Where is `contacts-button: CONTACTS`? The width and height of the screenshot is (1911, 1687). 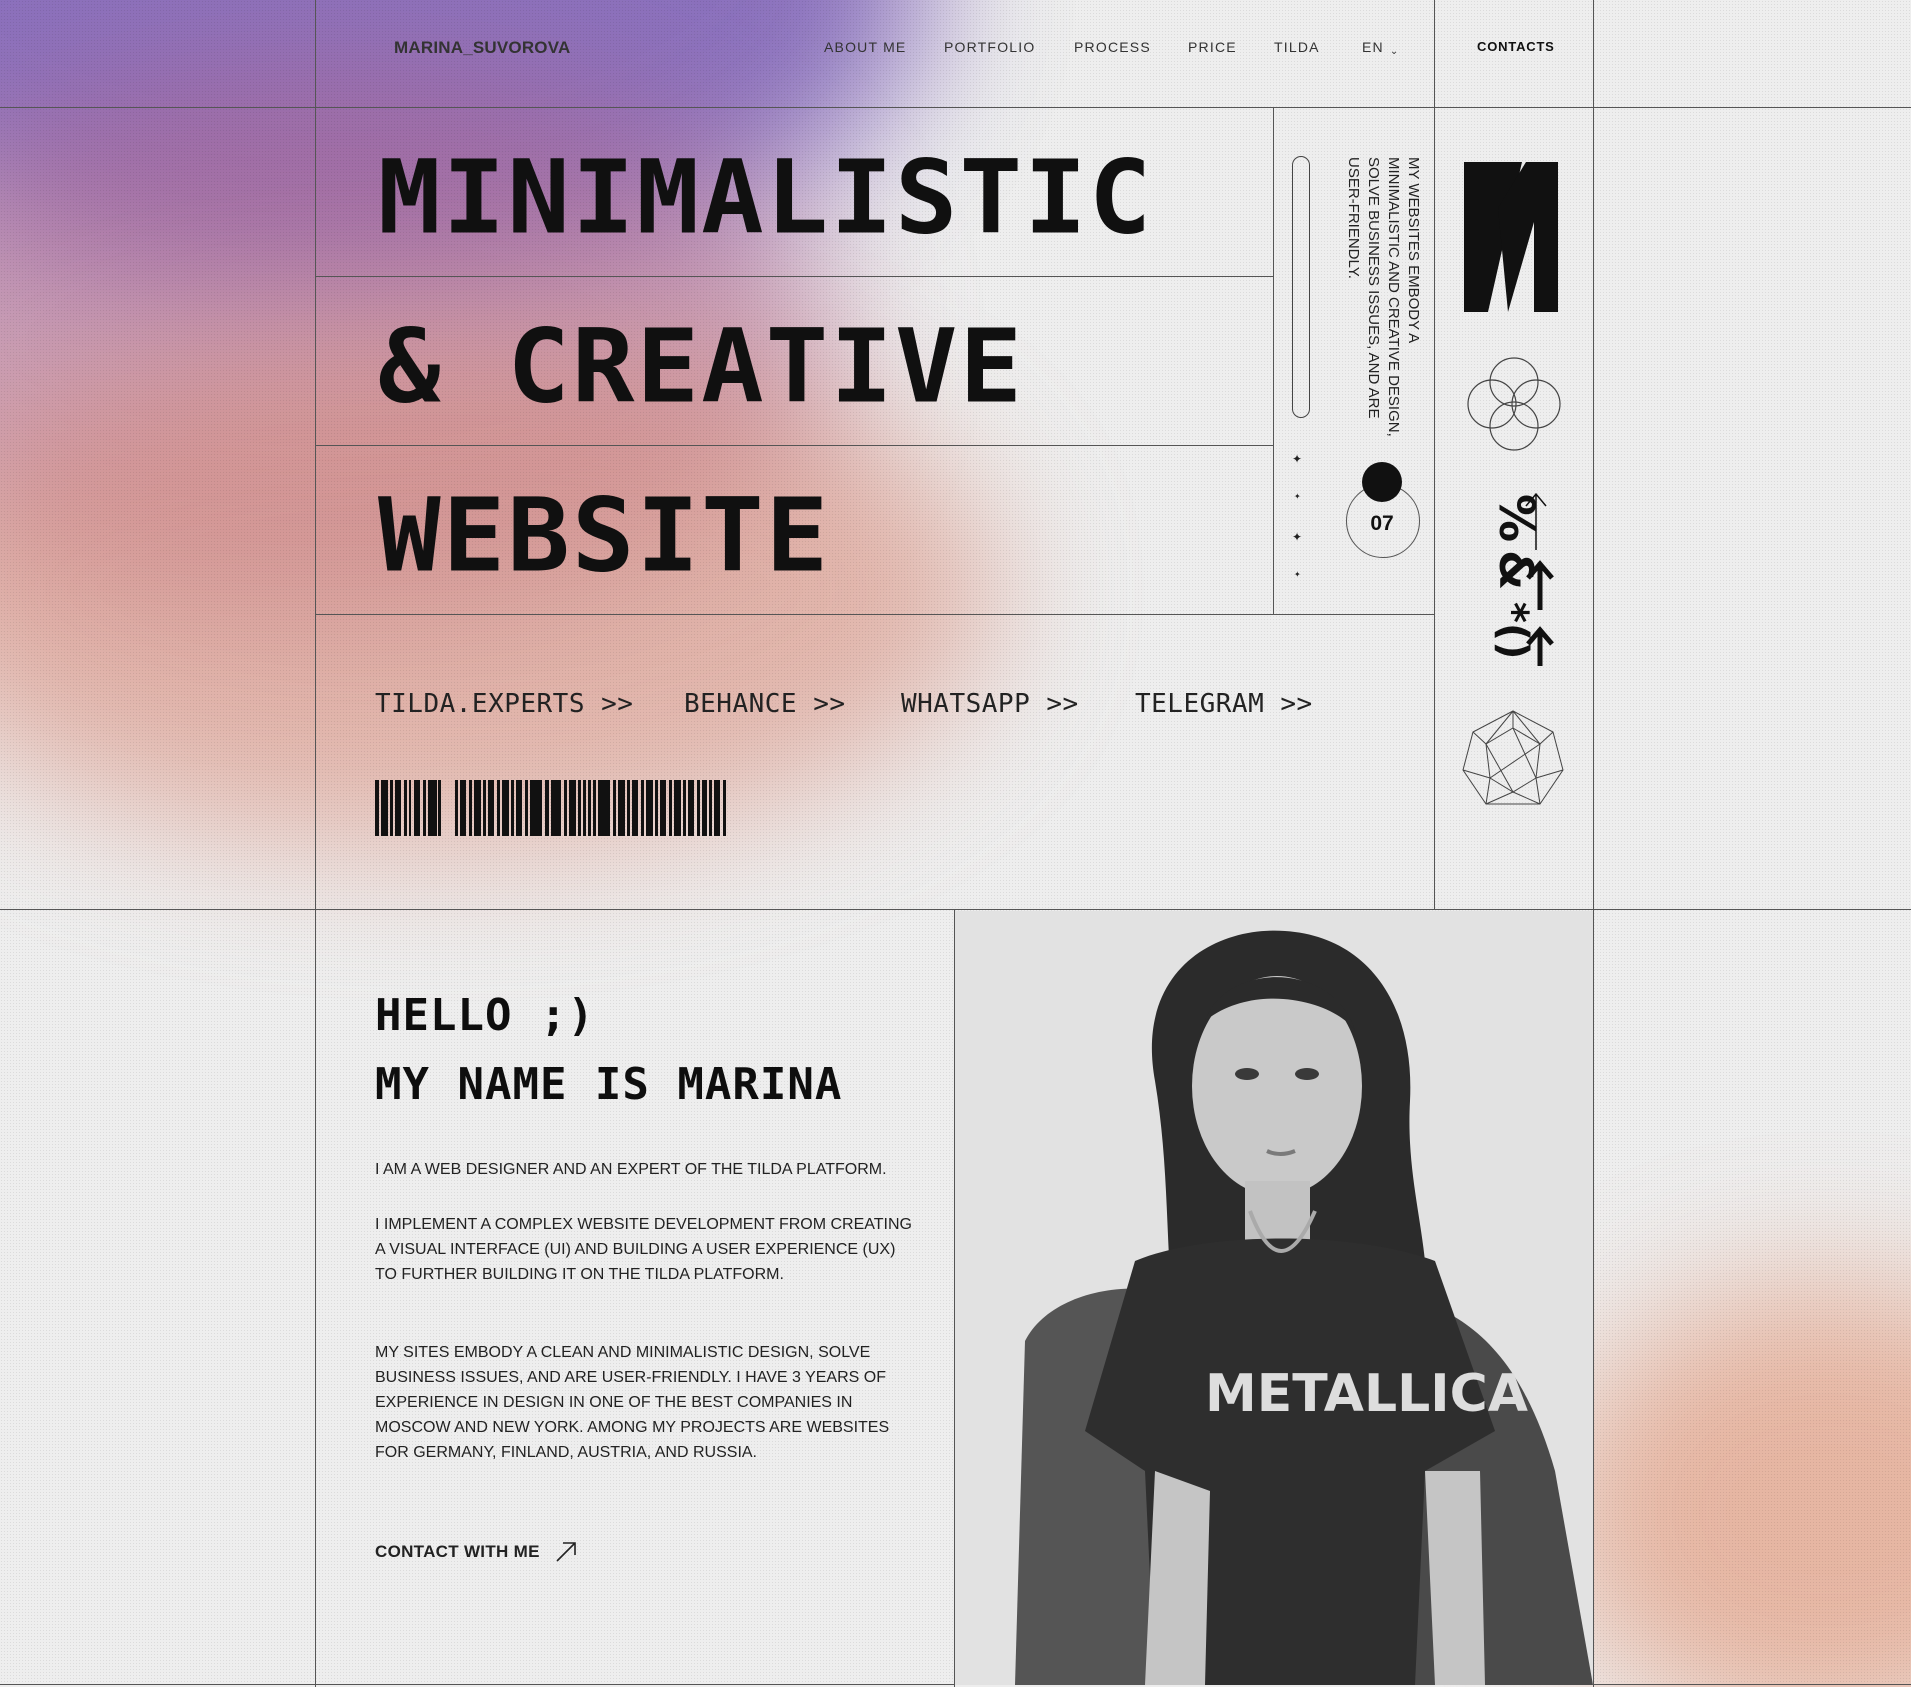 contacts-button: CONTACTS is located at coordinates (1516, 46).